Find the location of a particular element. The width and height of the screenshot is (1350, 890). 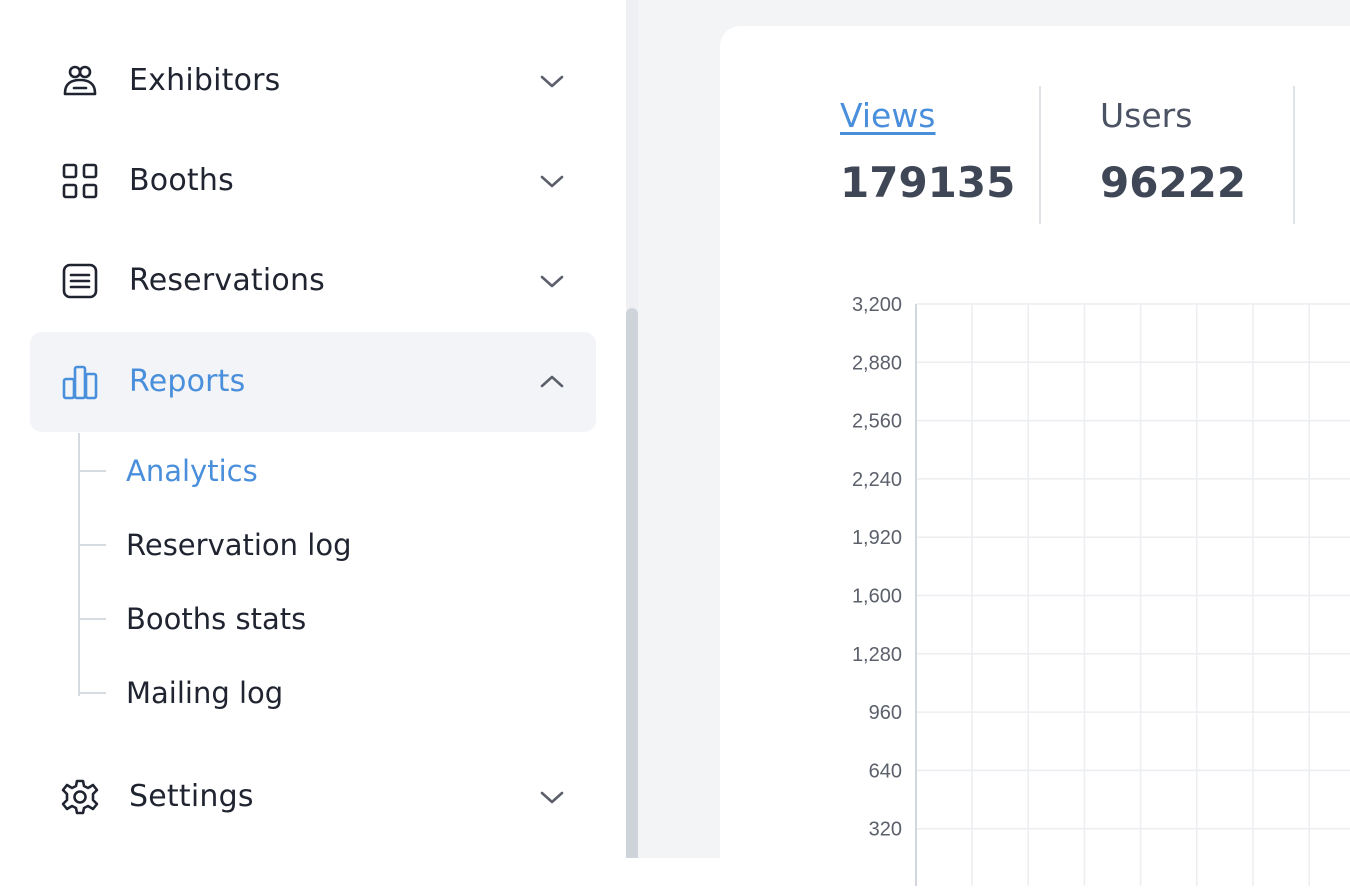

stat-users: Users 96222 is located at coordinates (1195, 156).